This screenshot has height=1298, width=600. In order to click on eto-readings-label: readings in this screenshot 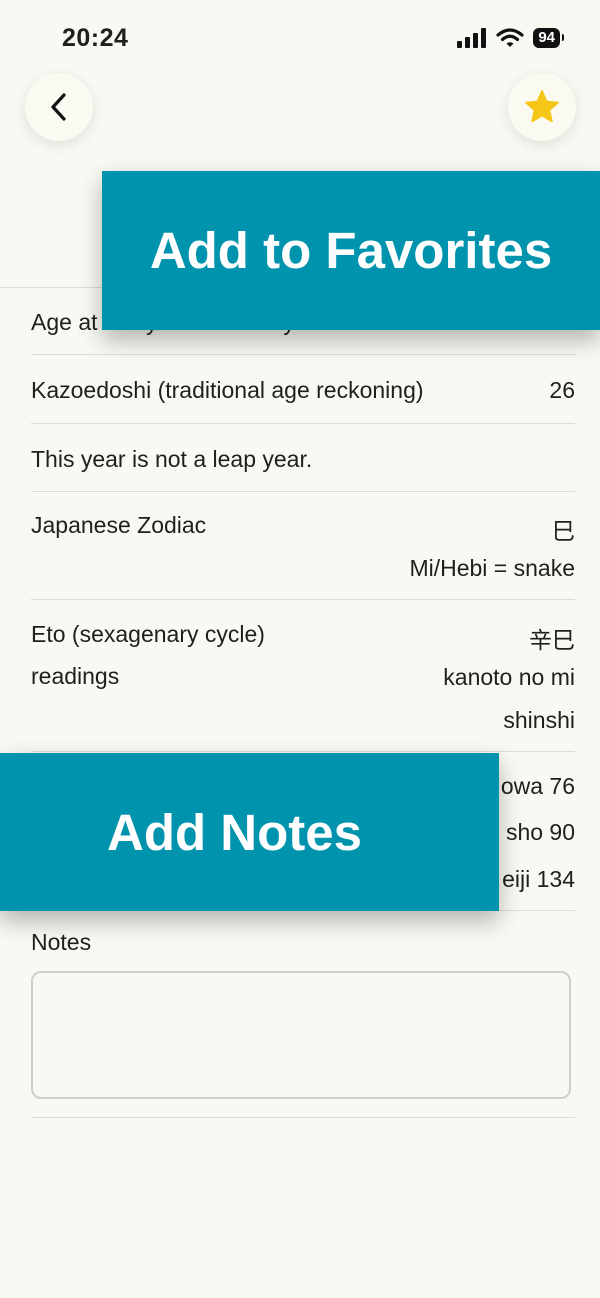, I will do `click(75, 676)`.